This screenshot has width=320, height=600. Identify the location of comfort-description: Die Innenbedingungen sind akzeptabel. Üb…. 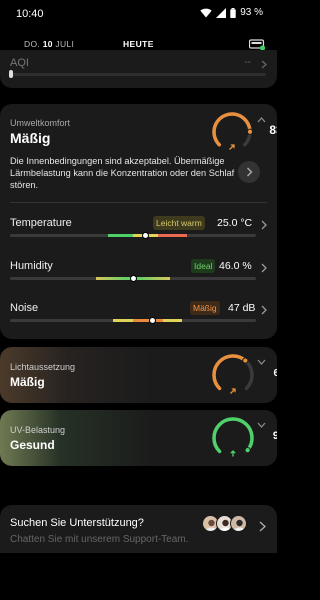
(122, 173).